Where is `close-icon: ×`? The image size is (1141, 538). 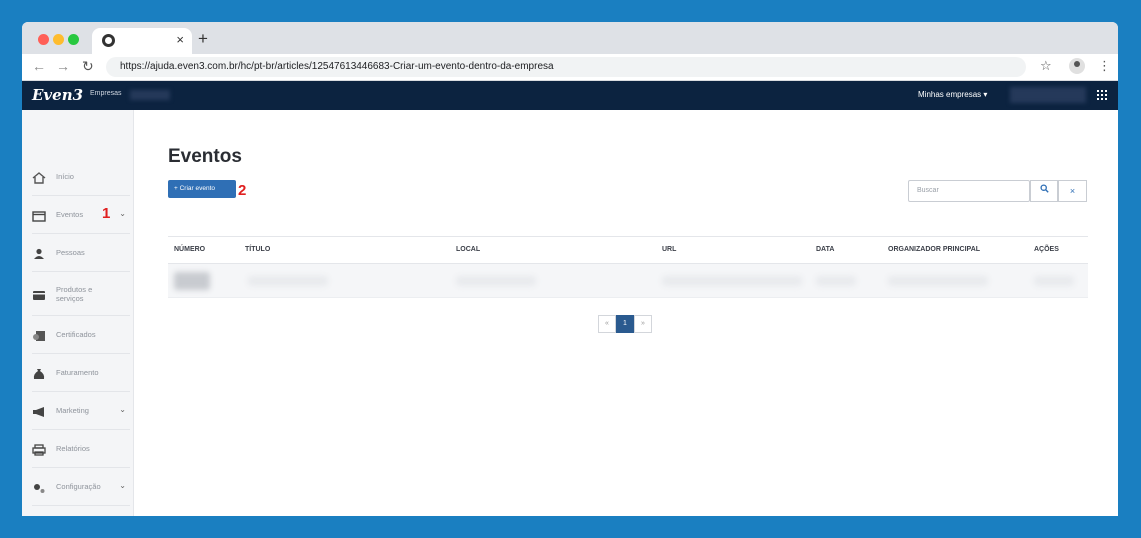 close-icon: × is located at coordinates (1072, 191).